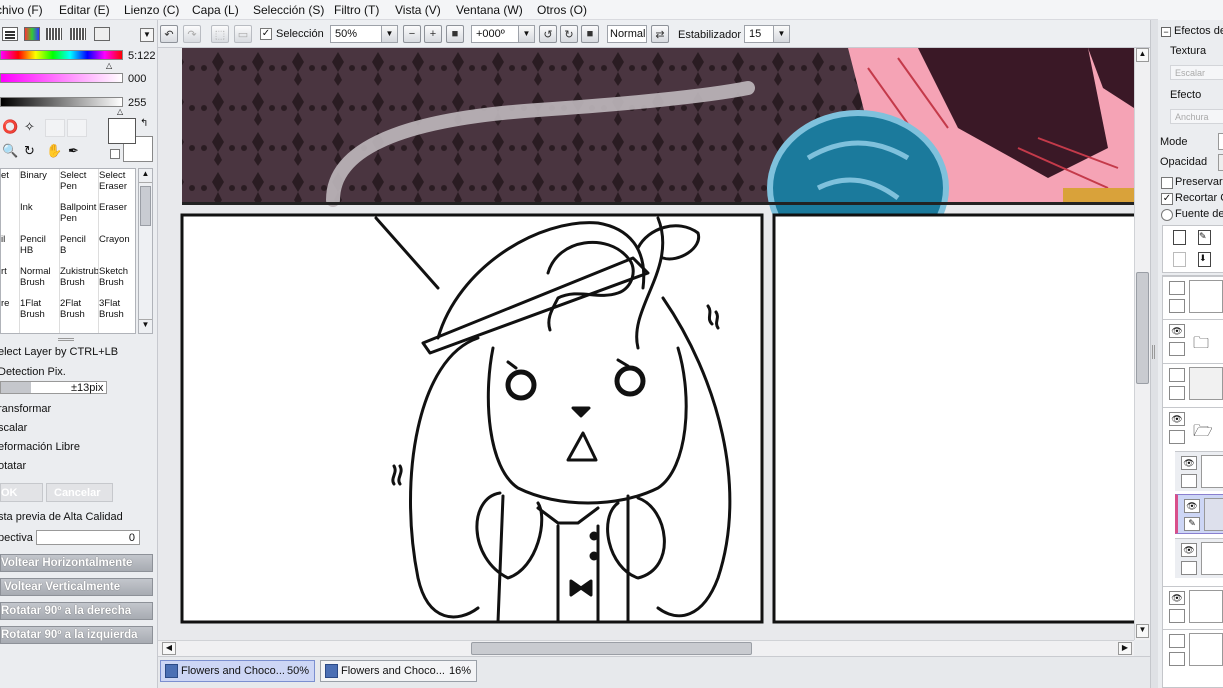  What do you see at coordinates (76, 635) in the screenshot?
I see `rotate-left-button: Rotatar 90º a la izquierda` at bounding box center [76, 635].